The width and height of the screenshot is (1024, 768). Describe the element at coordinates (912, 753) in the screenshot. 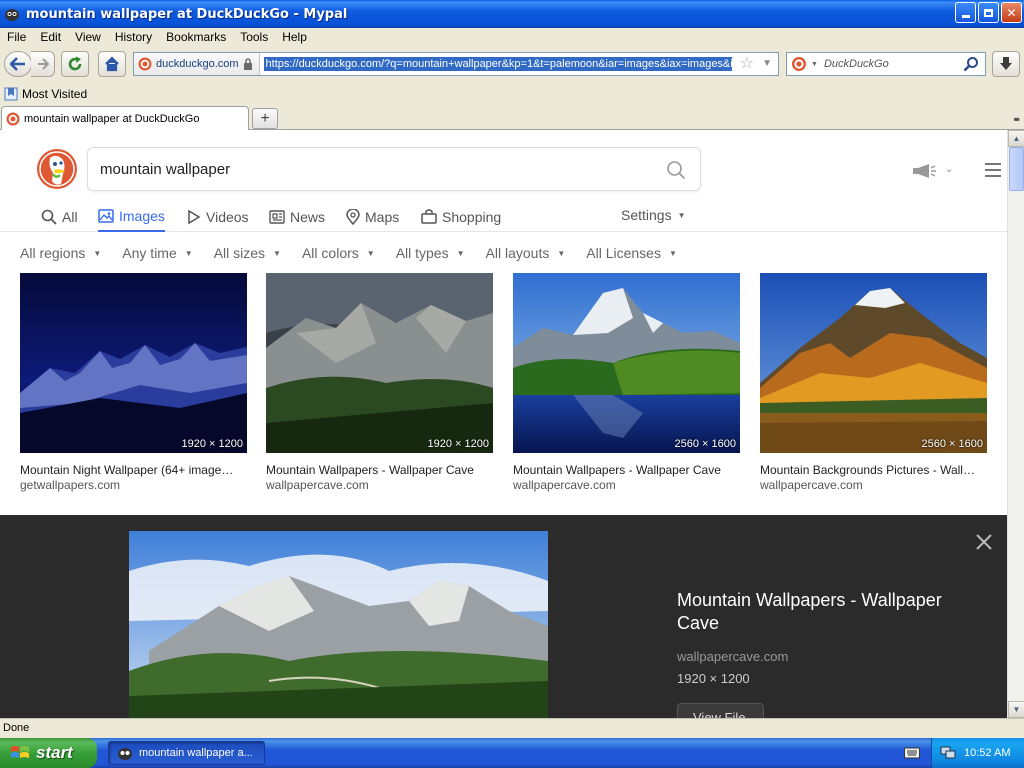

I see `keyboard-icon` at that location.